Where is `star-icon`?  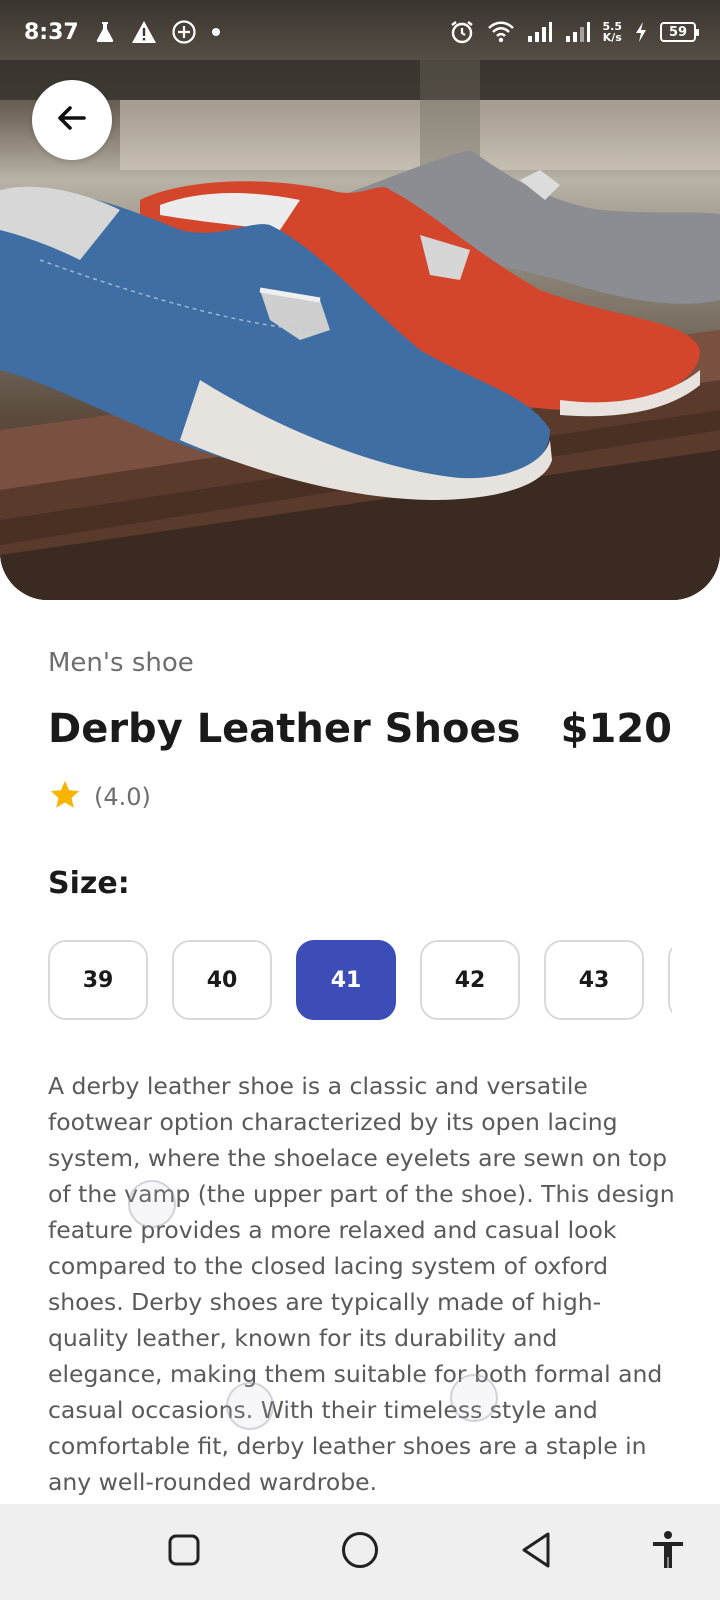 star-icon is located at coordinates (65, 797).